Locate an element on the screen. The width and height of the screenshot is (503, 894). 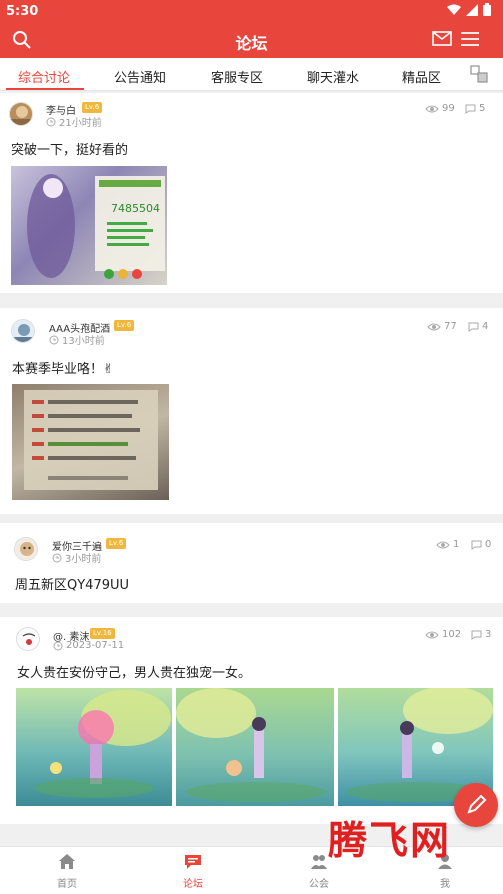
edit-icon is located at coordinates (477, 804).